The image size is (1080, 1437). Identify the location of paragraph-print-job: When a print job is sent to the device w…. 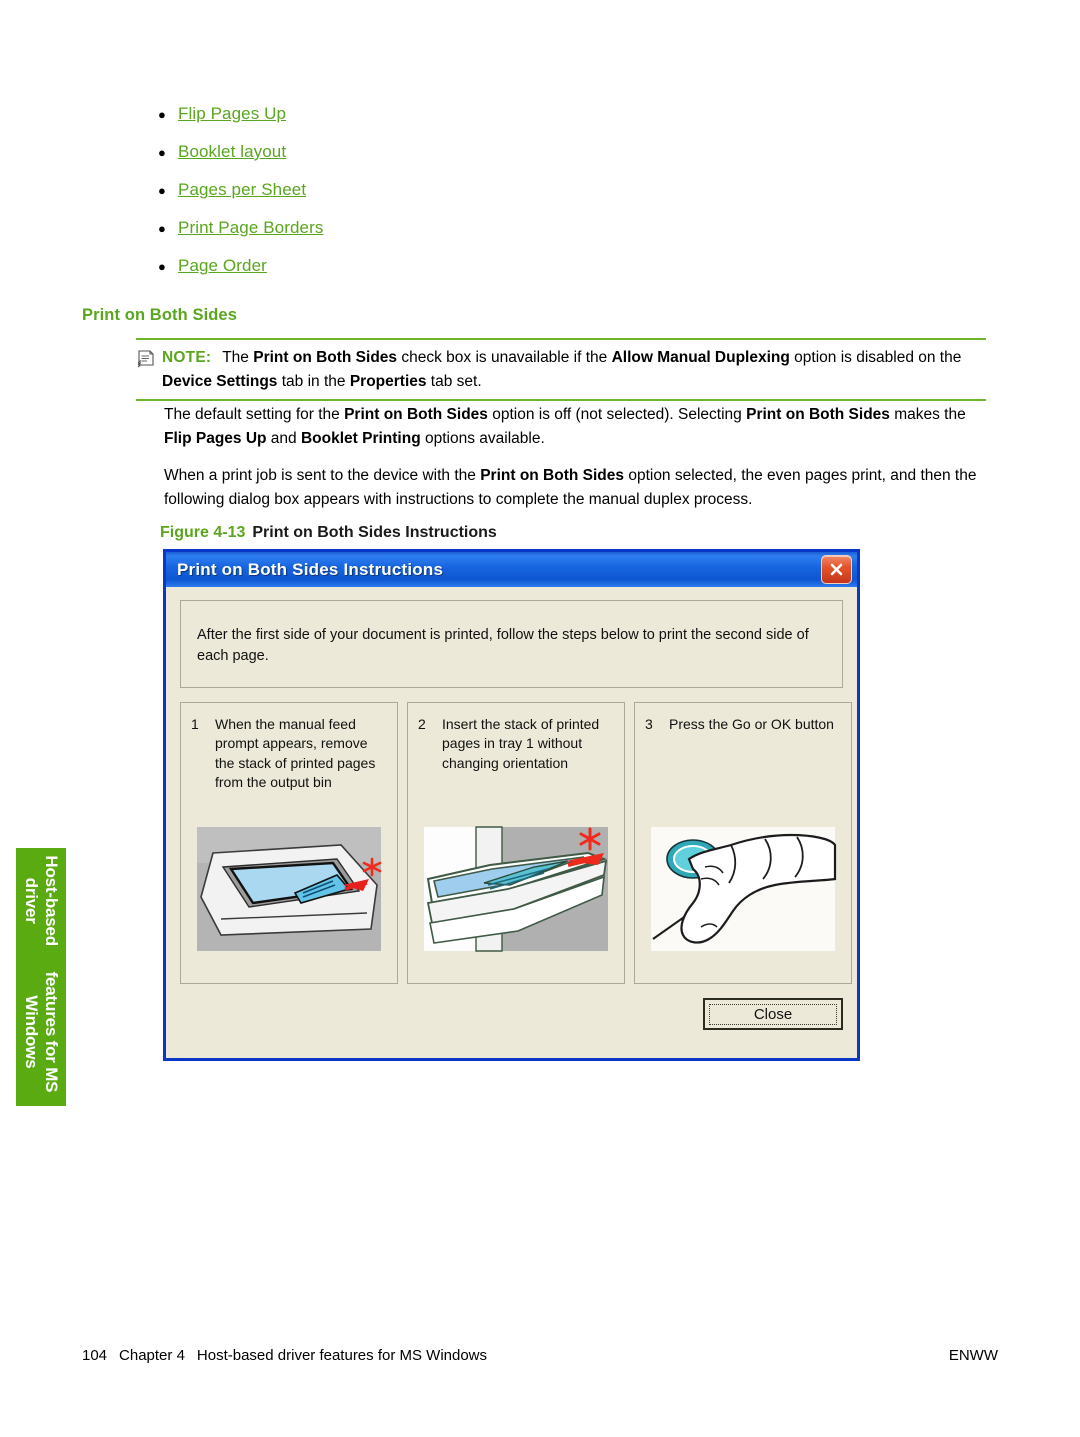
(580, 488).